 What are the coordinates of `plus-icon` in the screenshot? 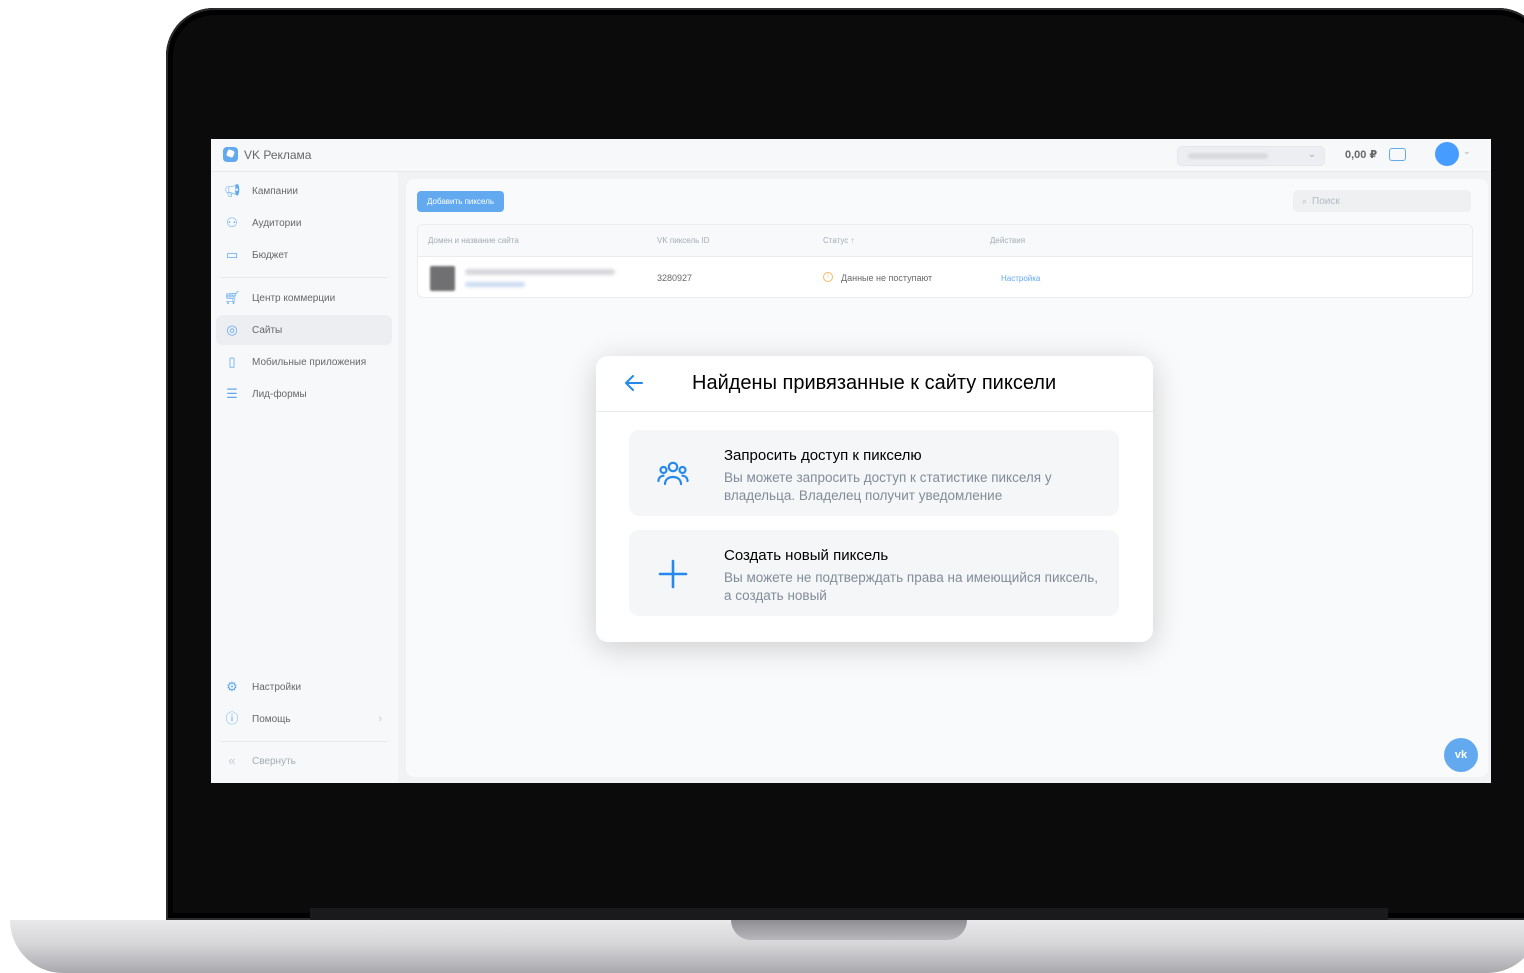 It's located at (673, 574).